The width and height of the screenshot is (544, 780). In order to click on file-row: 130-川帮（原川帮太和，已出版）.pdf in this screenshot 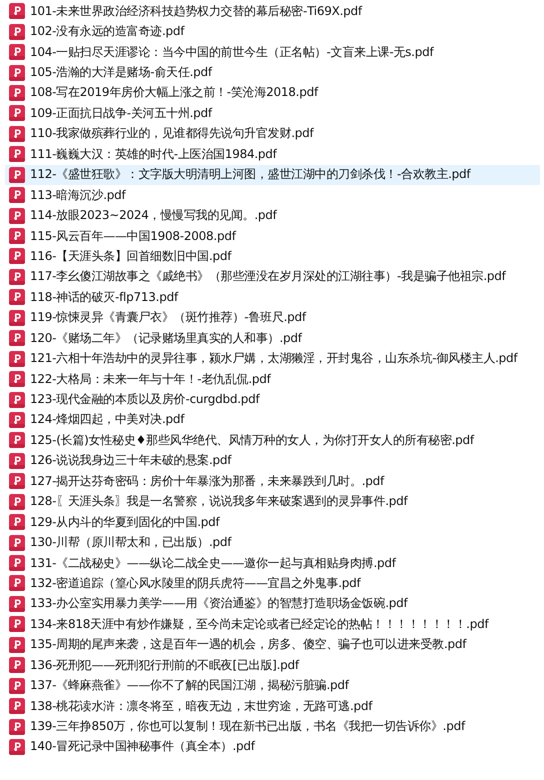, I will do `click(272, 542)`.